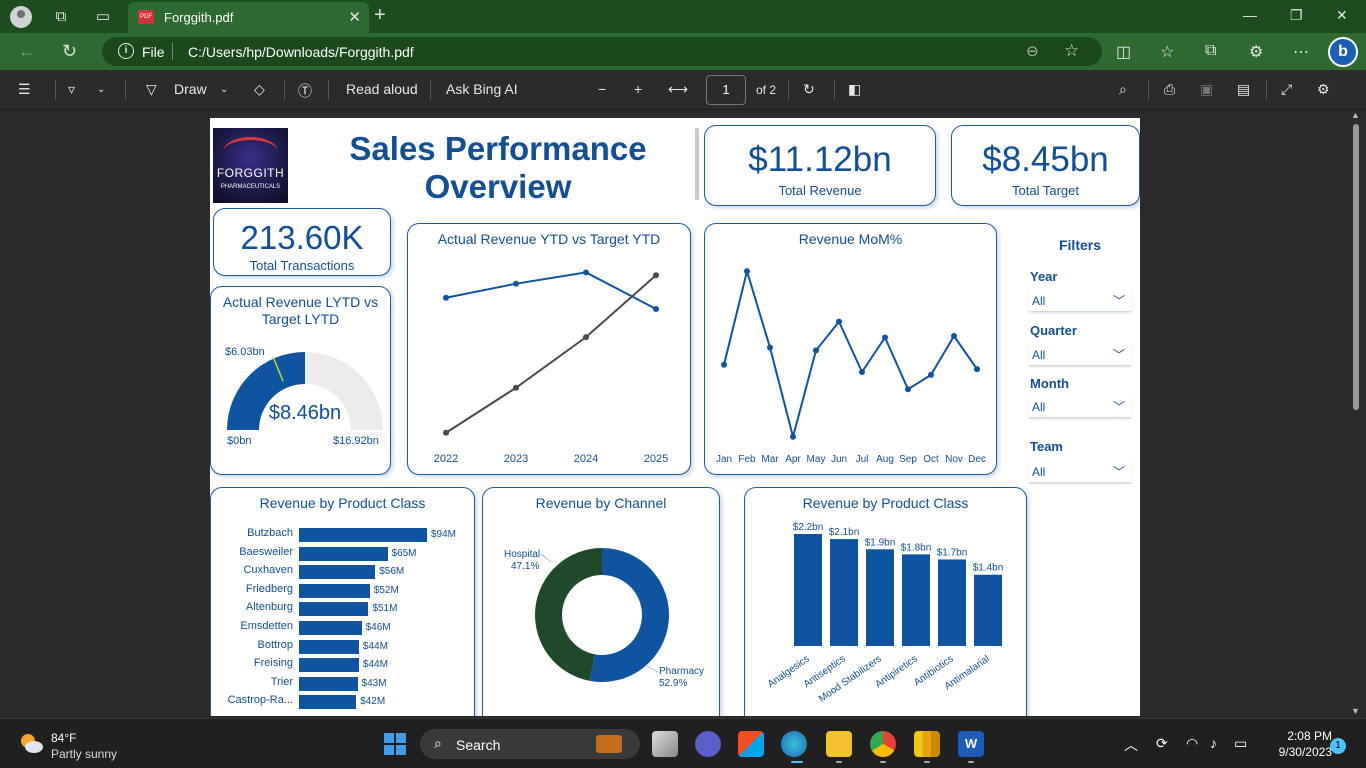 This screenshot has width=1366, height=768. I want to click on close-window-icon: ✕, so click(1342, 15).